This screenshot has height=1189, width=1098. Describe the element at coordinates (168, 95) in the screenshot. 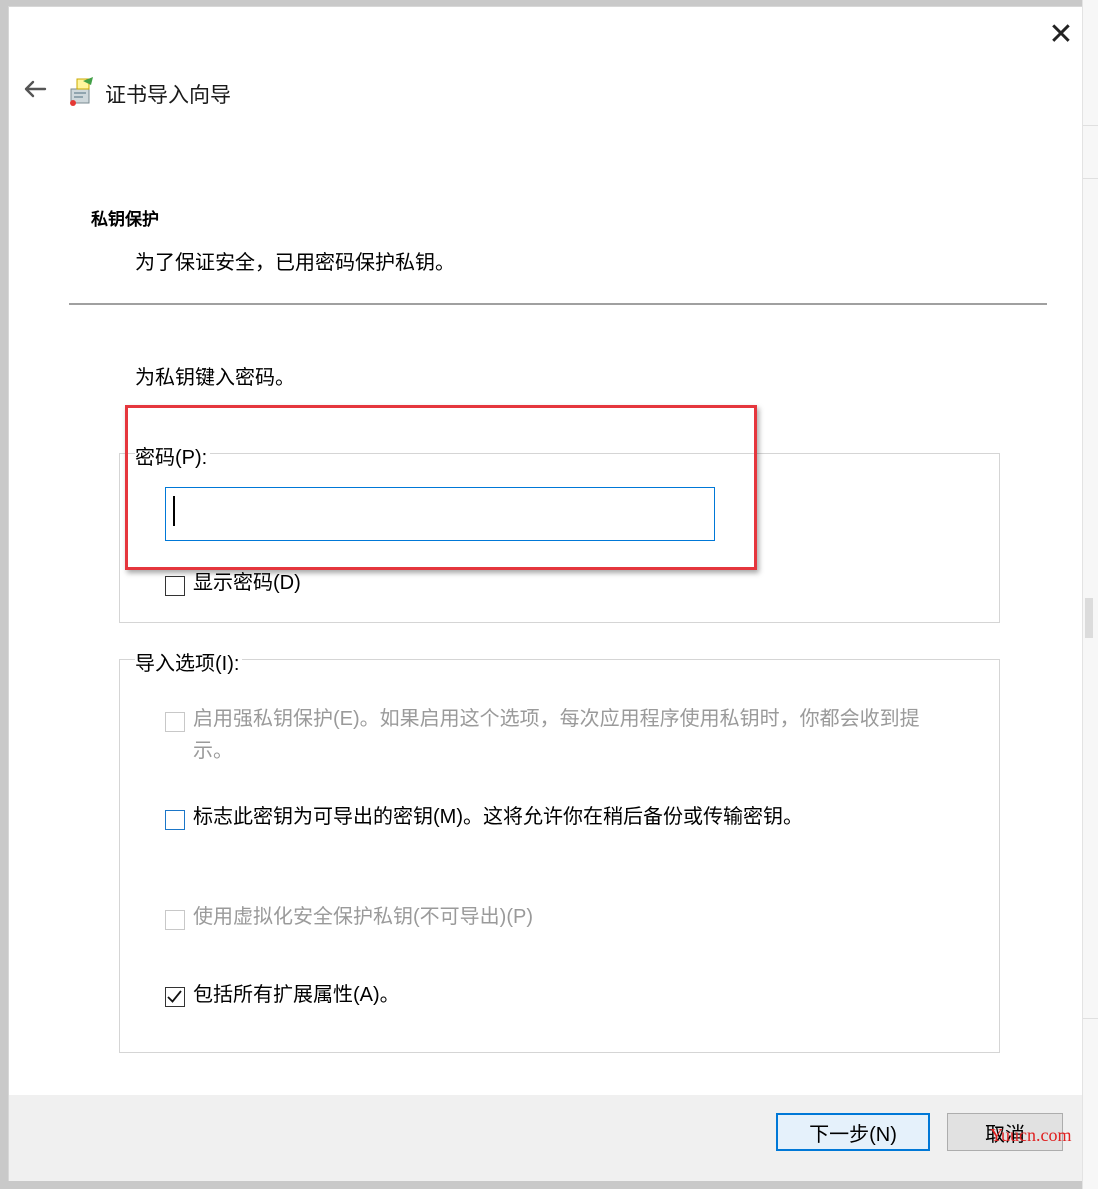

I see `wizard-title: 证书导入向导` at that location.